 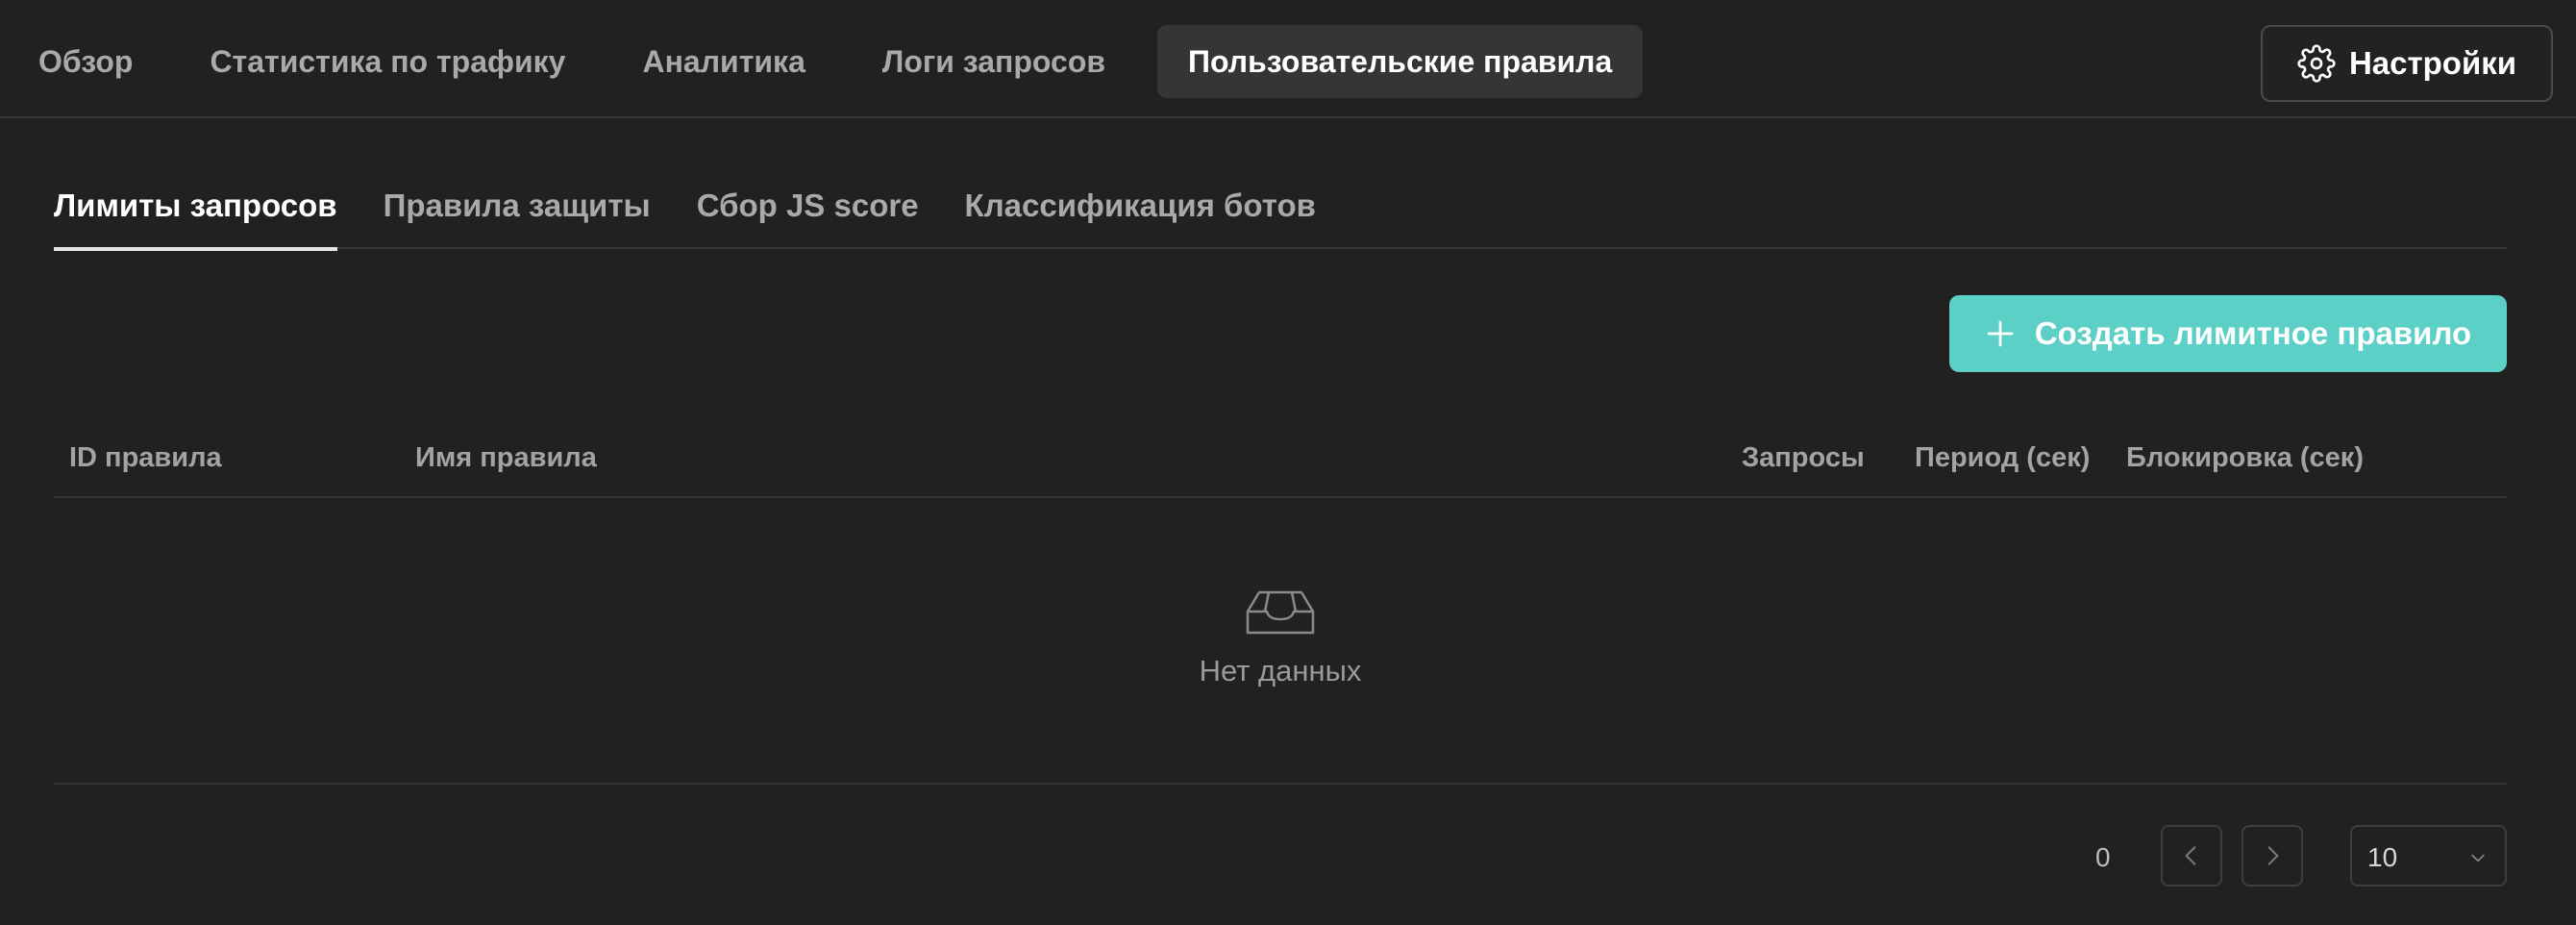 I want to click on page-size-value: 10, so click(x=2382, y=857).